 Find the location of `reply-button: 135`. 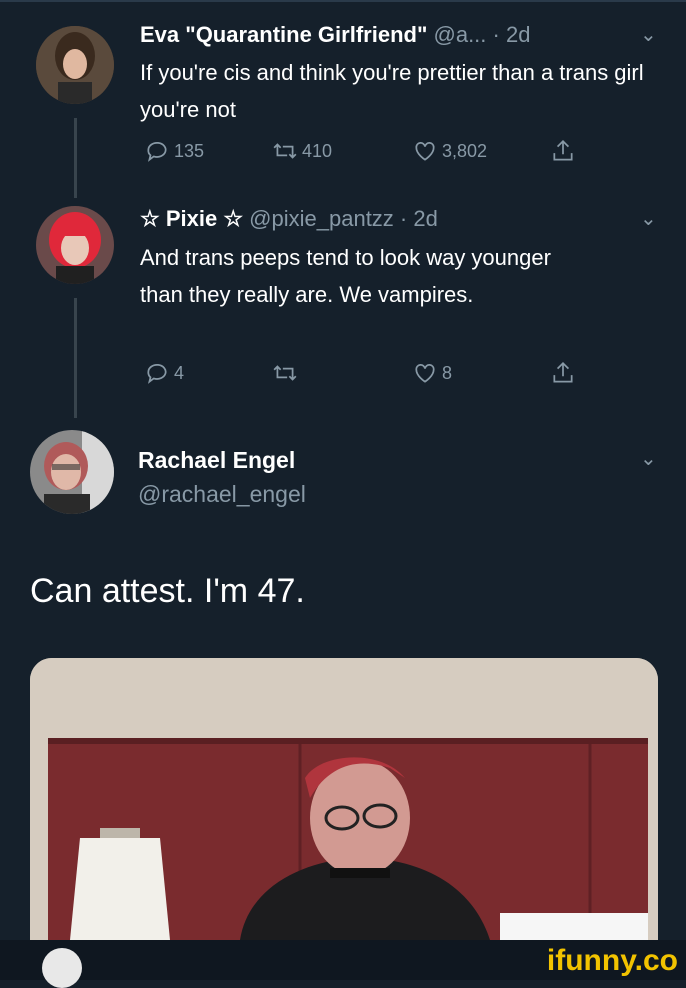

reply-button: 135 is located at coordinates (174, 151).